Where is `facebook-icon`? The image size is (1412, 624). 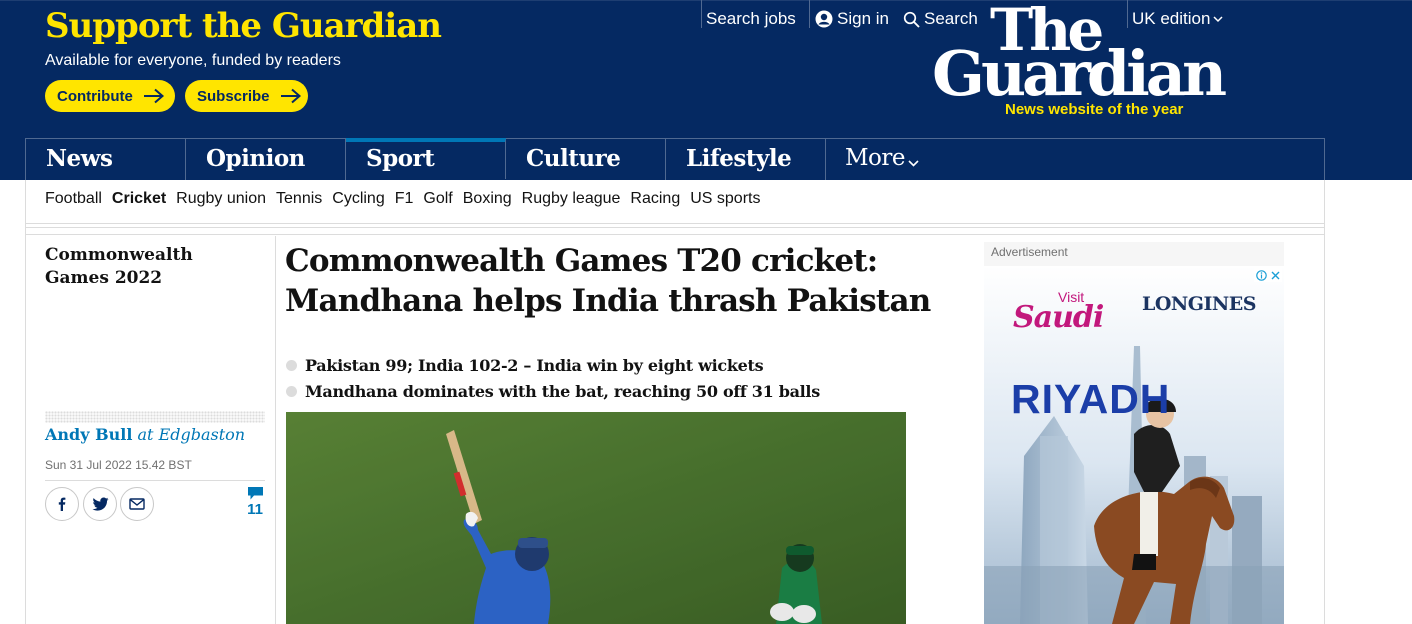
facebook-icon is located at coordinates (62, 504).